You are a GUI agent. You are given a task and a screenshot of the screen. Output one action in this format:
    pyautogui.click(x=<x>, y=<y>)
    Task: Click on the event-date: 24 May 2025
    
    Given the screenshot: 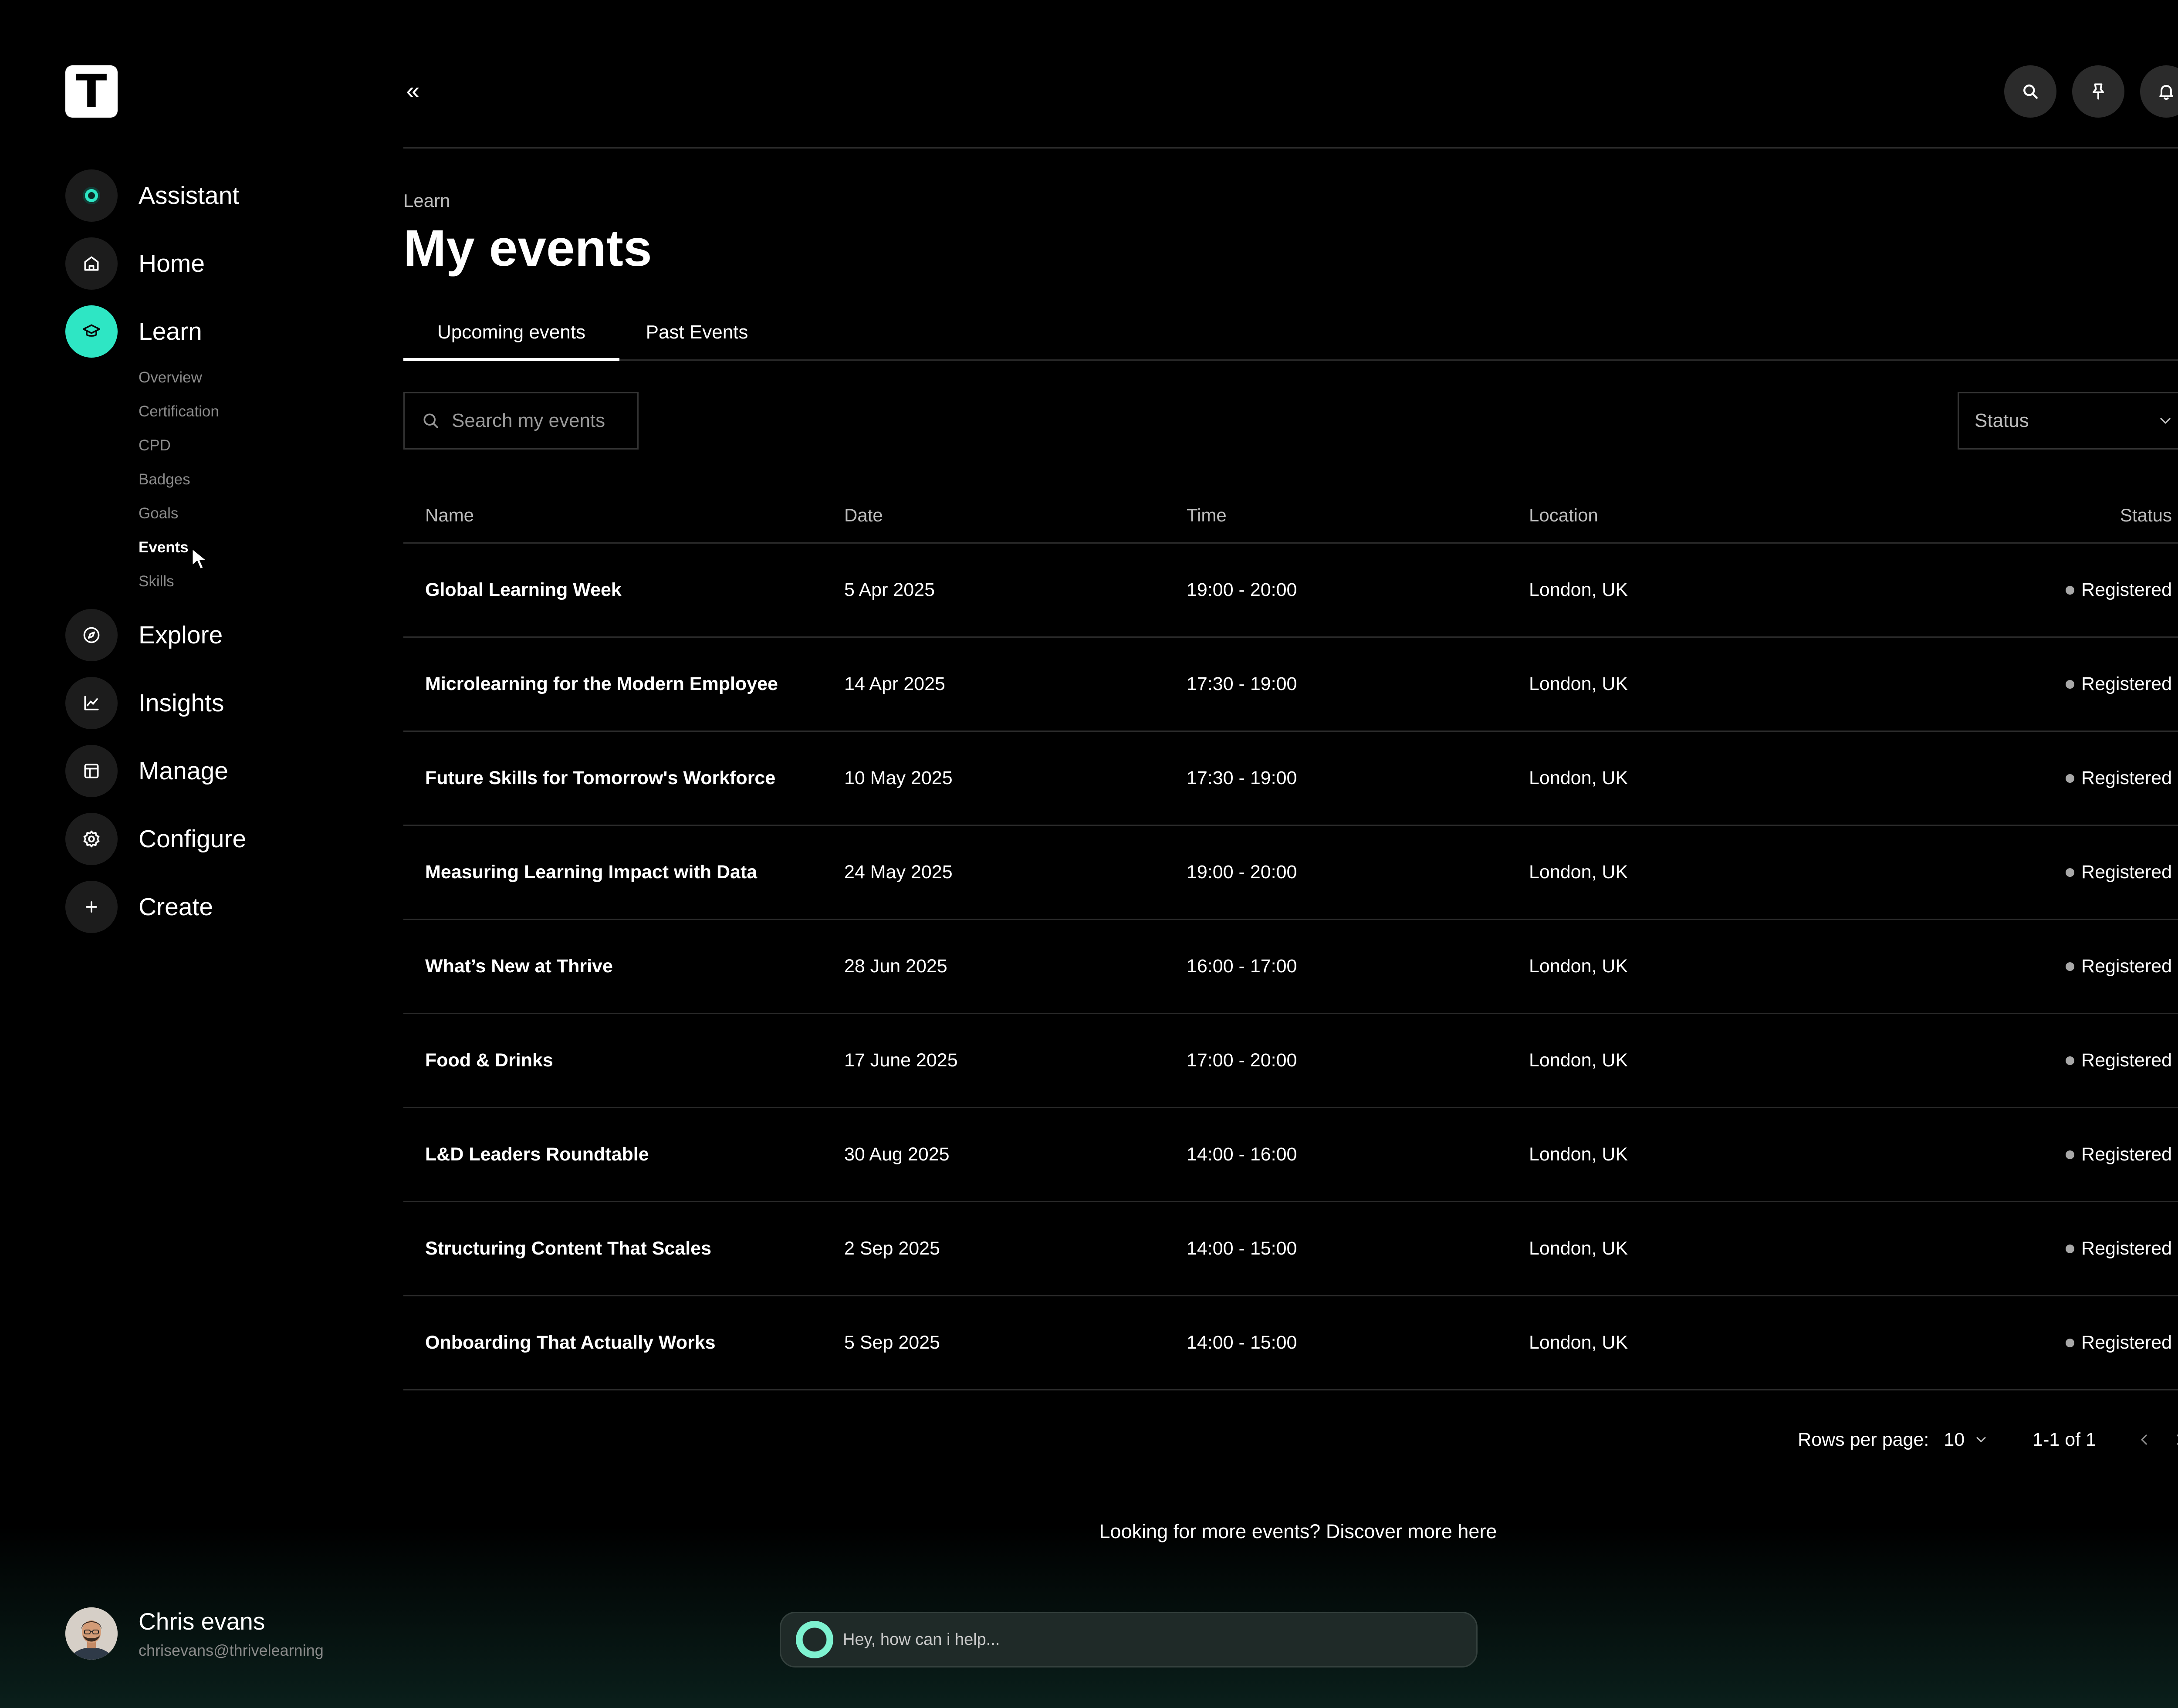 What is the action you would take?
    pyautogui.click(x=898, y=872)
    